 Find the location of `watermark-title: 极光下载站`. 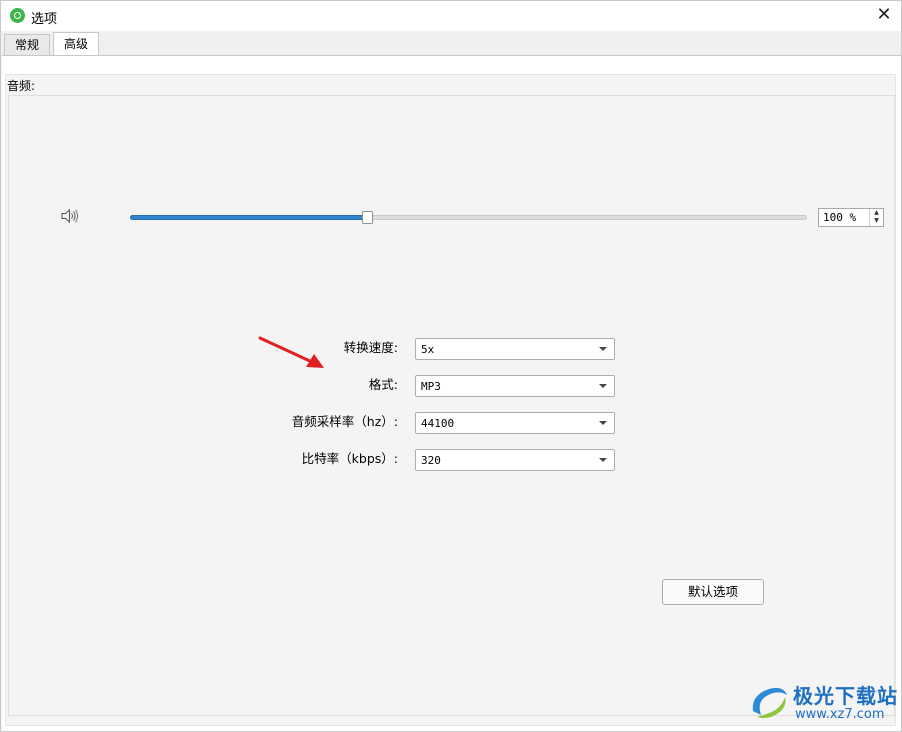

watermark-title: 极光下载站 is located at coordinates (845, 696).